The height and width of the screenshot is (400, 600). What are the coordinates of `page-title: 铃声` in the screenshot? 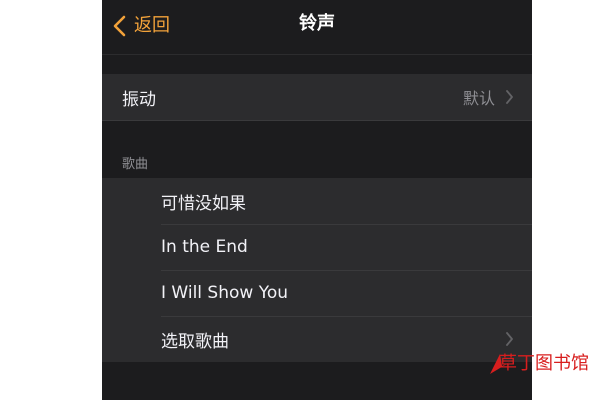 It's located at (317, 23).